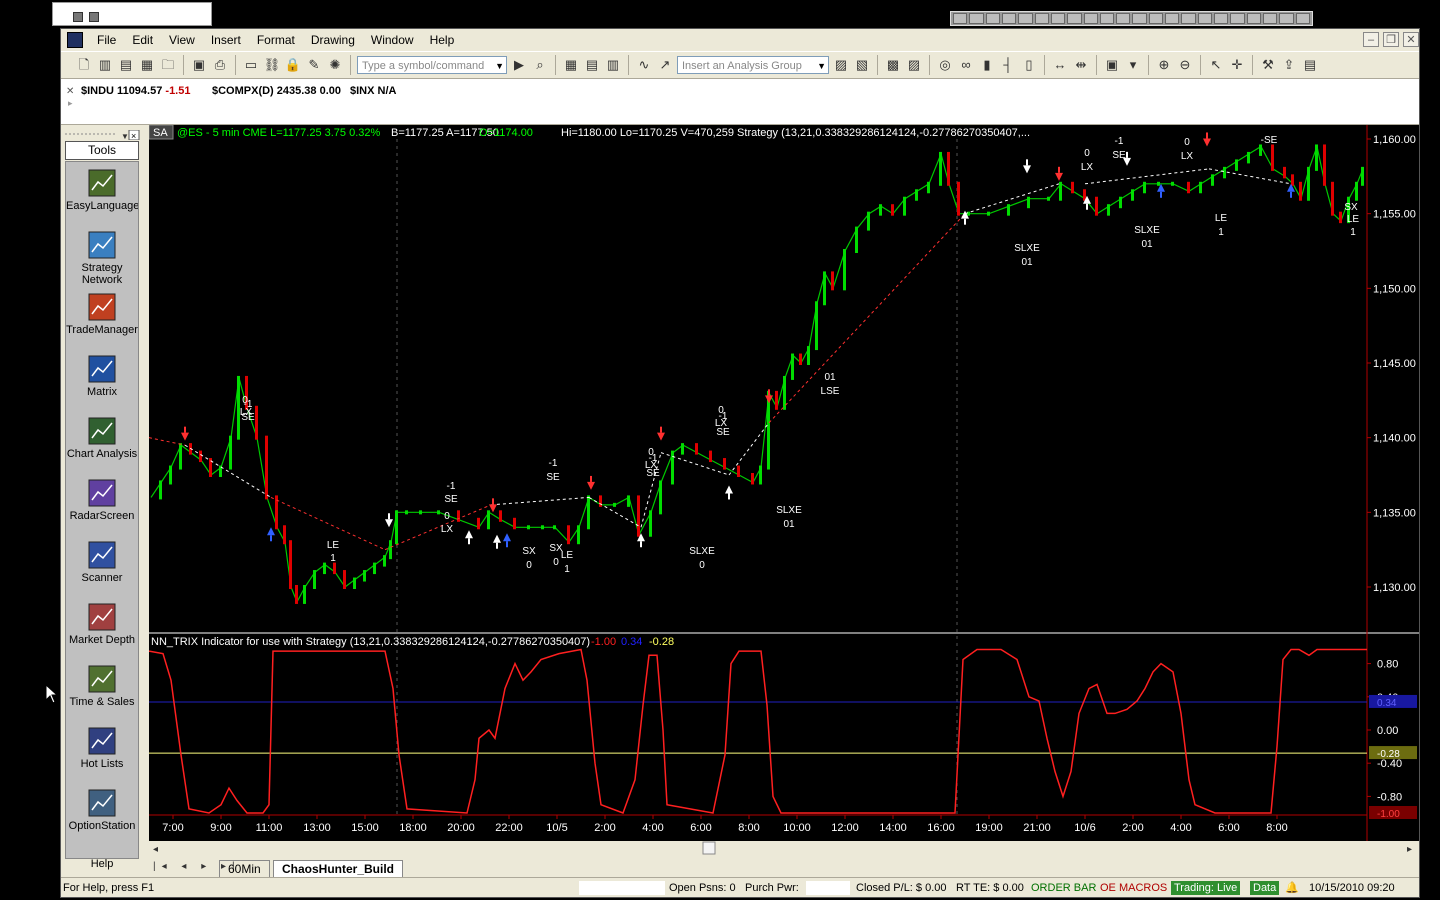 The height and width of the screenshot is (900, 1440). What do you see at coordinates (1133, 65) in the screenshot?
I see `chevron-down-icon: ▾` at bounding box center [1133, 65].